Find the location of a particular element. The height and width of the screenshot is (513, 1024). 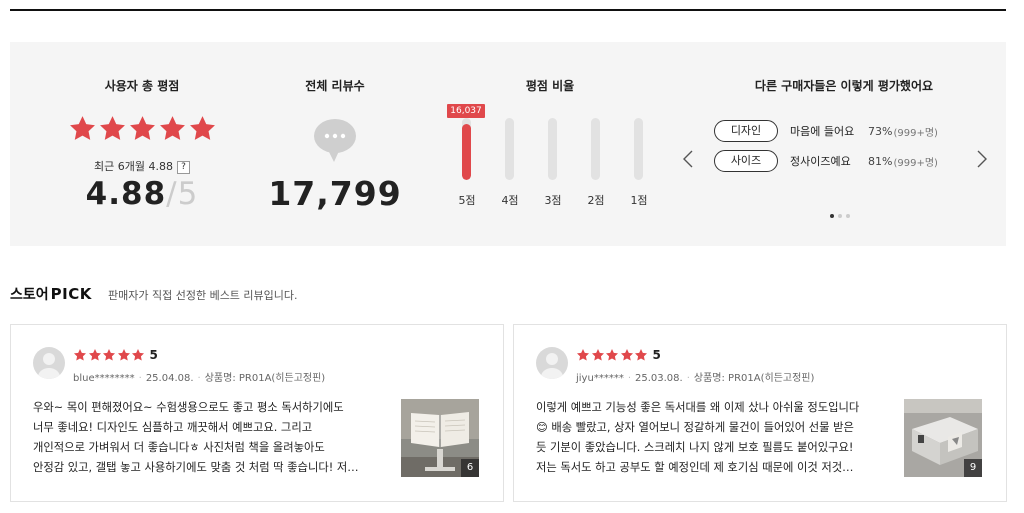

store-pick-subtitle: 판매자가 직접 선정한 베스트 리뷰입니다. is located at coordinates (203, 295).